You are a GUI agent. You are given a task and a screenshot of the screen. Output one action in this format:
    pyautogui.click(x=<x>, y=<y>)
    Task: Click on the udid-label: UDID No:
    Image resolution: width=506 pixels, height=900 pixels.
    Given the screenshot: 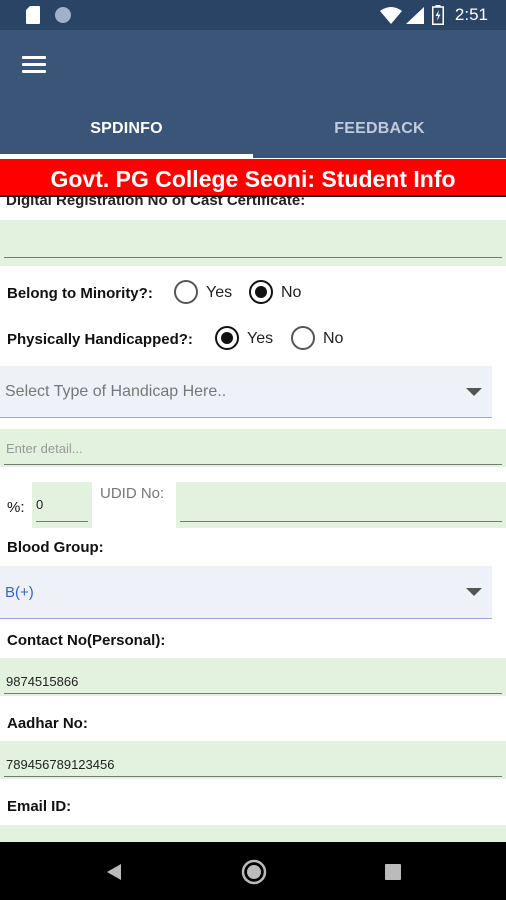 What is the action you would take?
    pyautogui.click(x=132, y=493)
    